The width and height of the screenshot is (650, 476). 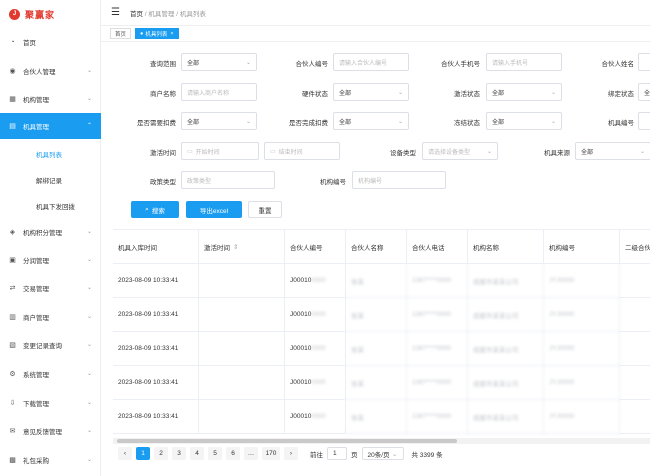 What do you see at coordinates (460, 64) in the screenshot?
I see `partner-phone-label: 合伙人手机号` at bounding box center [460, 64].